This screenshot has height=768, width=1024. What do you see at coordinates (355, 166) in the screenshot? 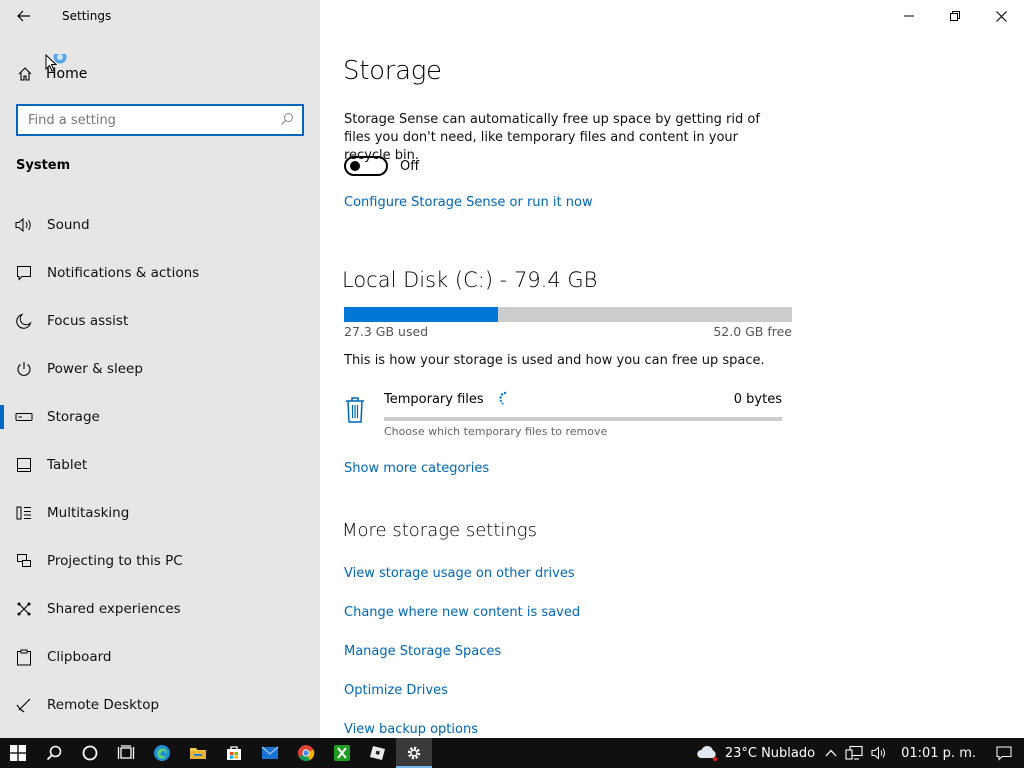
I see `toggle-knob` at bounding box center [355, 166].